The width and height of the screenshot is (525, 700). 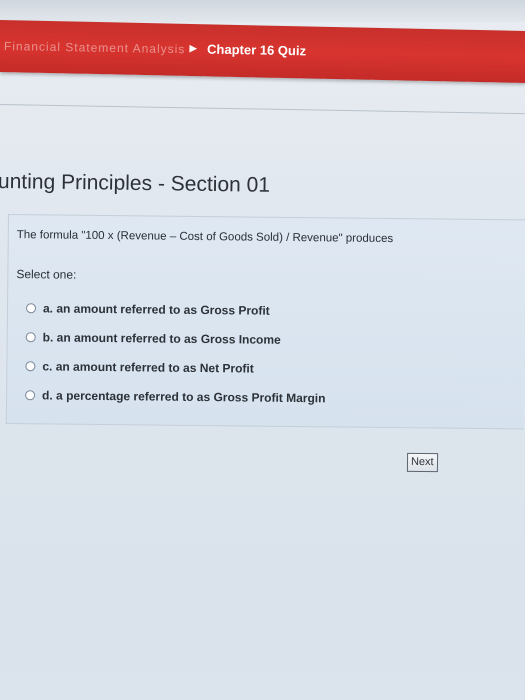 I want to click on answer-option-label: b. an amount referred to as Gross Income, so click(x=161, y=338).